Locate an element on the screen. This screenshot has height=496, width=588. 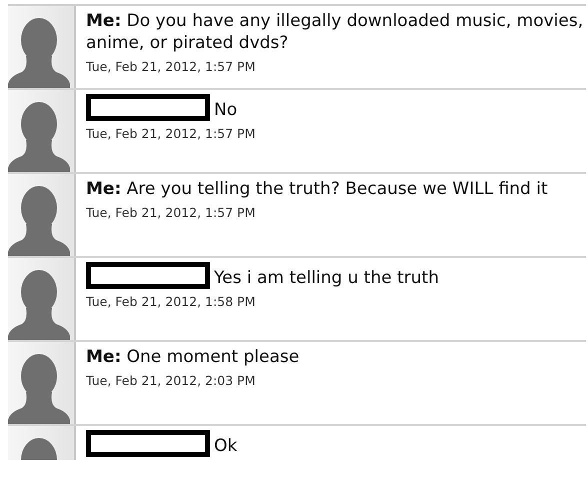
message-text: No is located at coordinates (226, 110).